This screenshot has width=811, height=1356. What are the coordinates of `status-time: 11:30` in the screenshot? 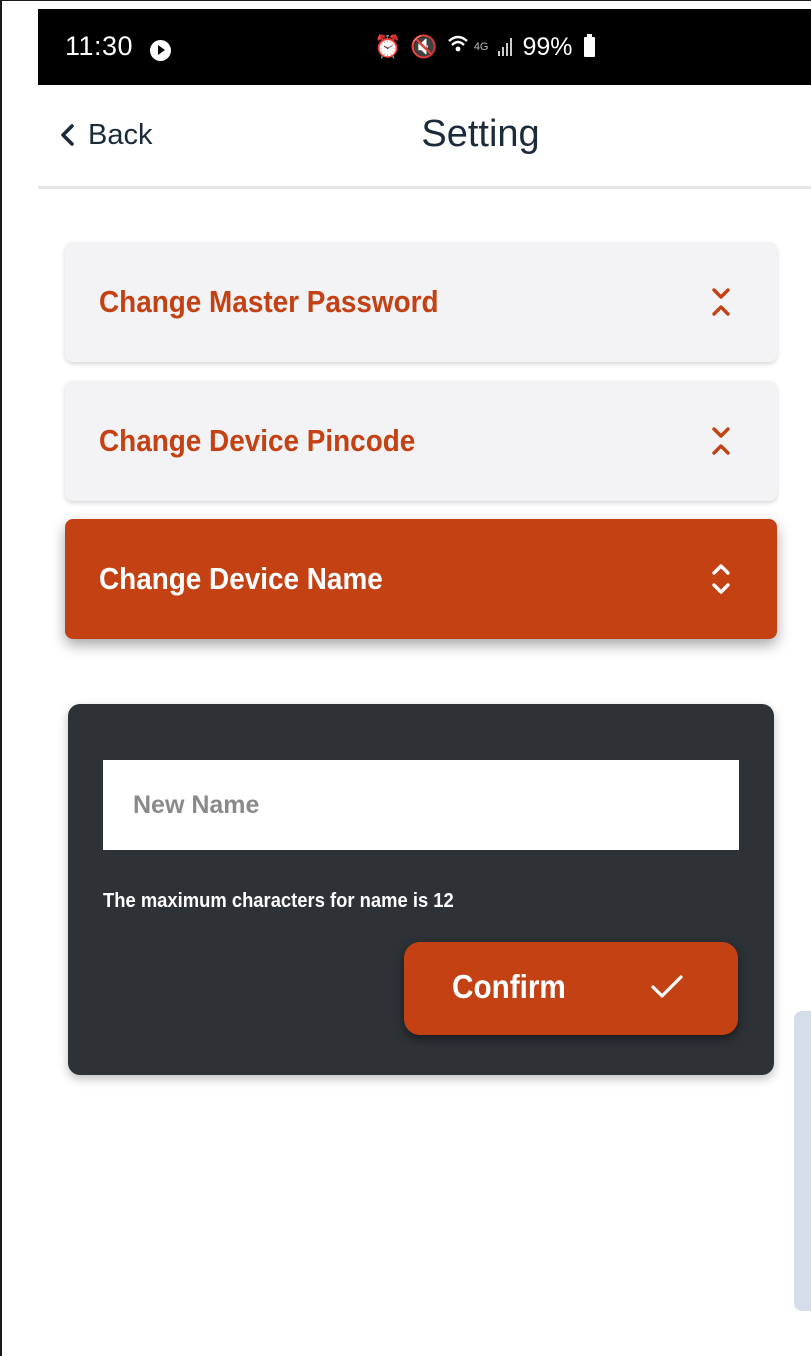 It's located at (99, 46).